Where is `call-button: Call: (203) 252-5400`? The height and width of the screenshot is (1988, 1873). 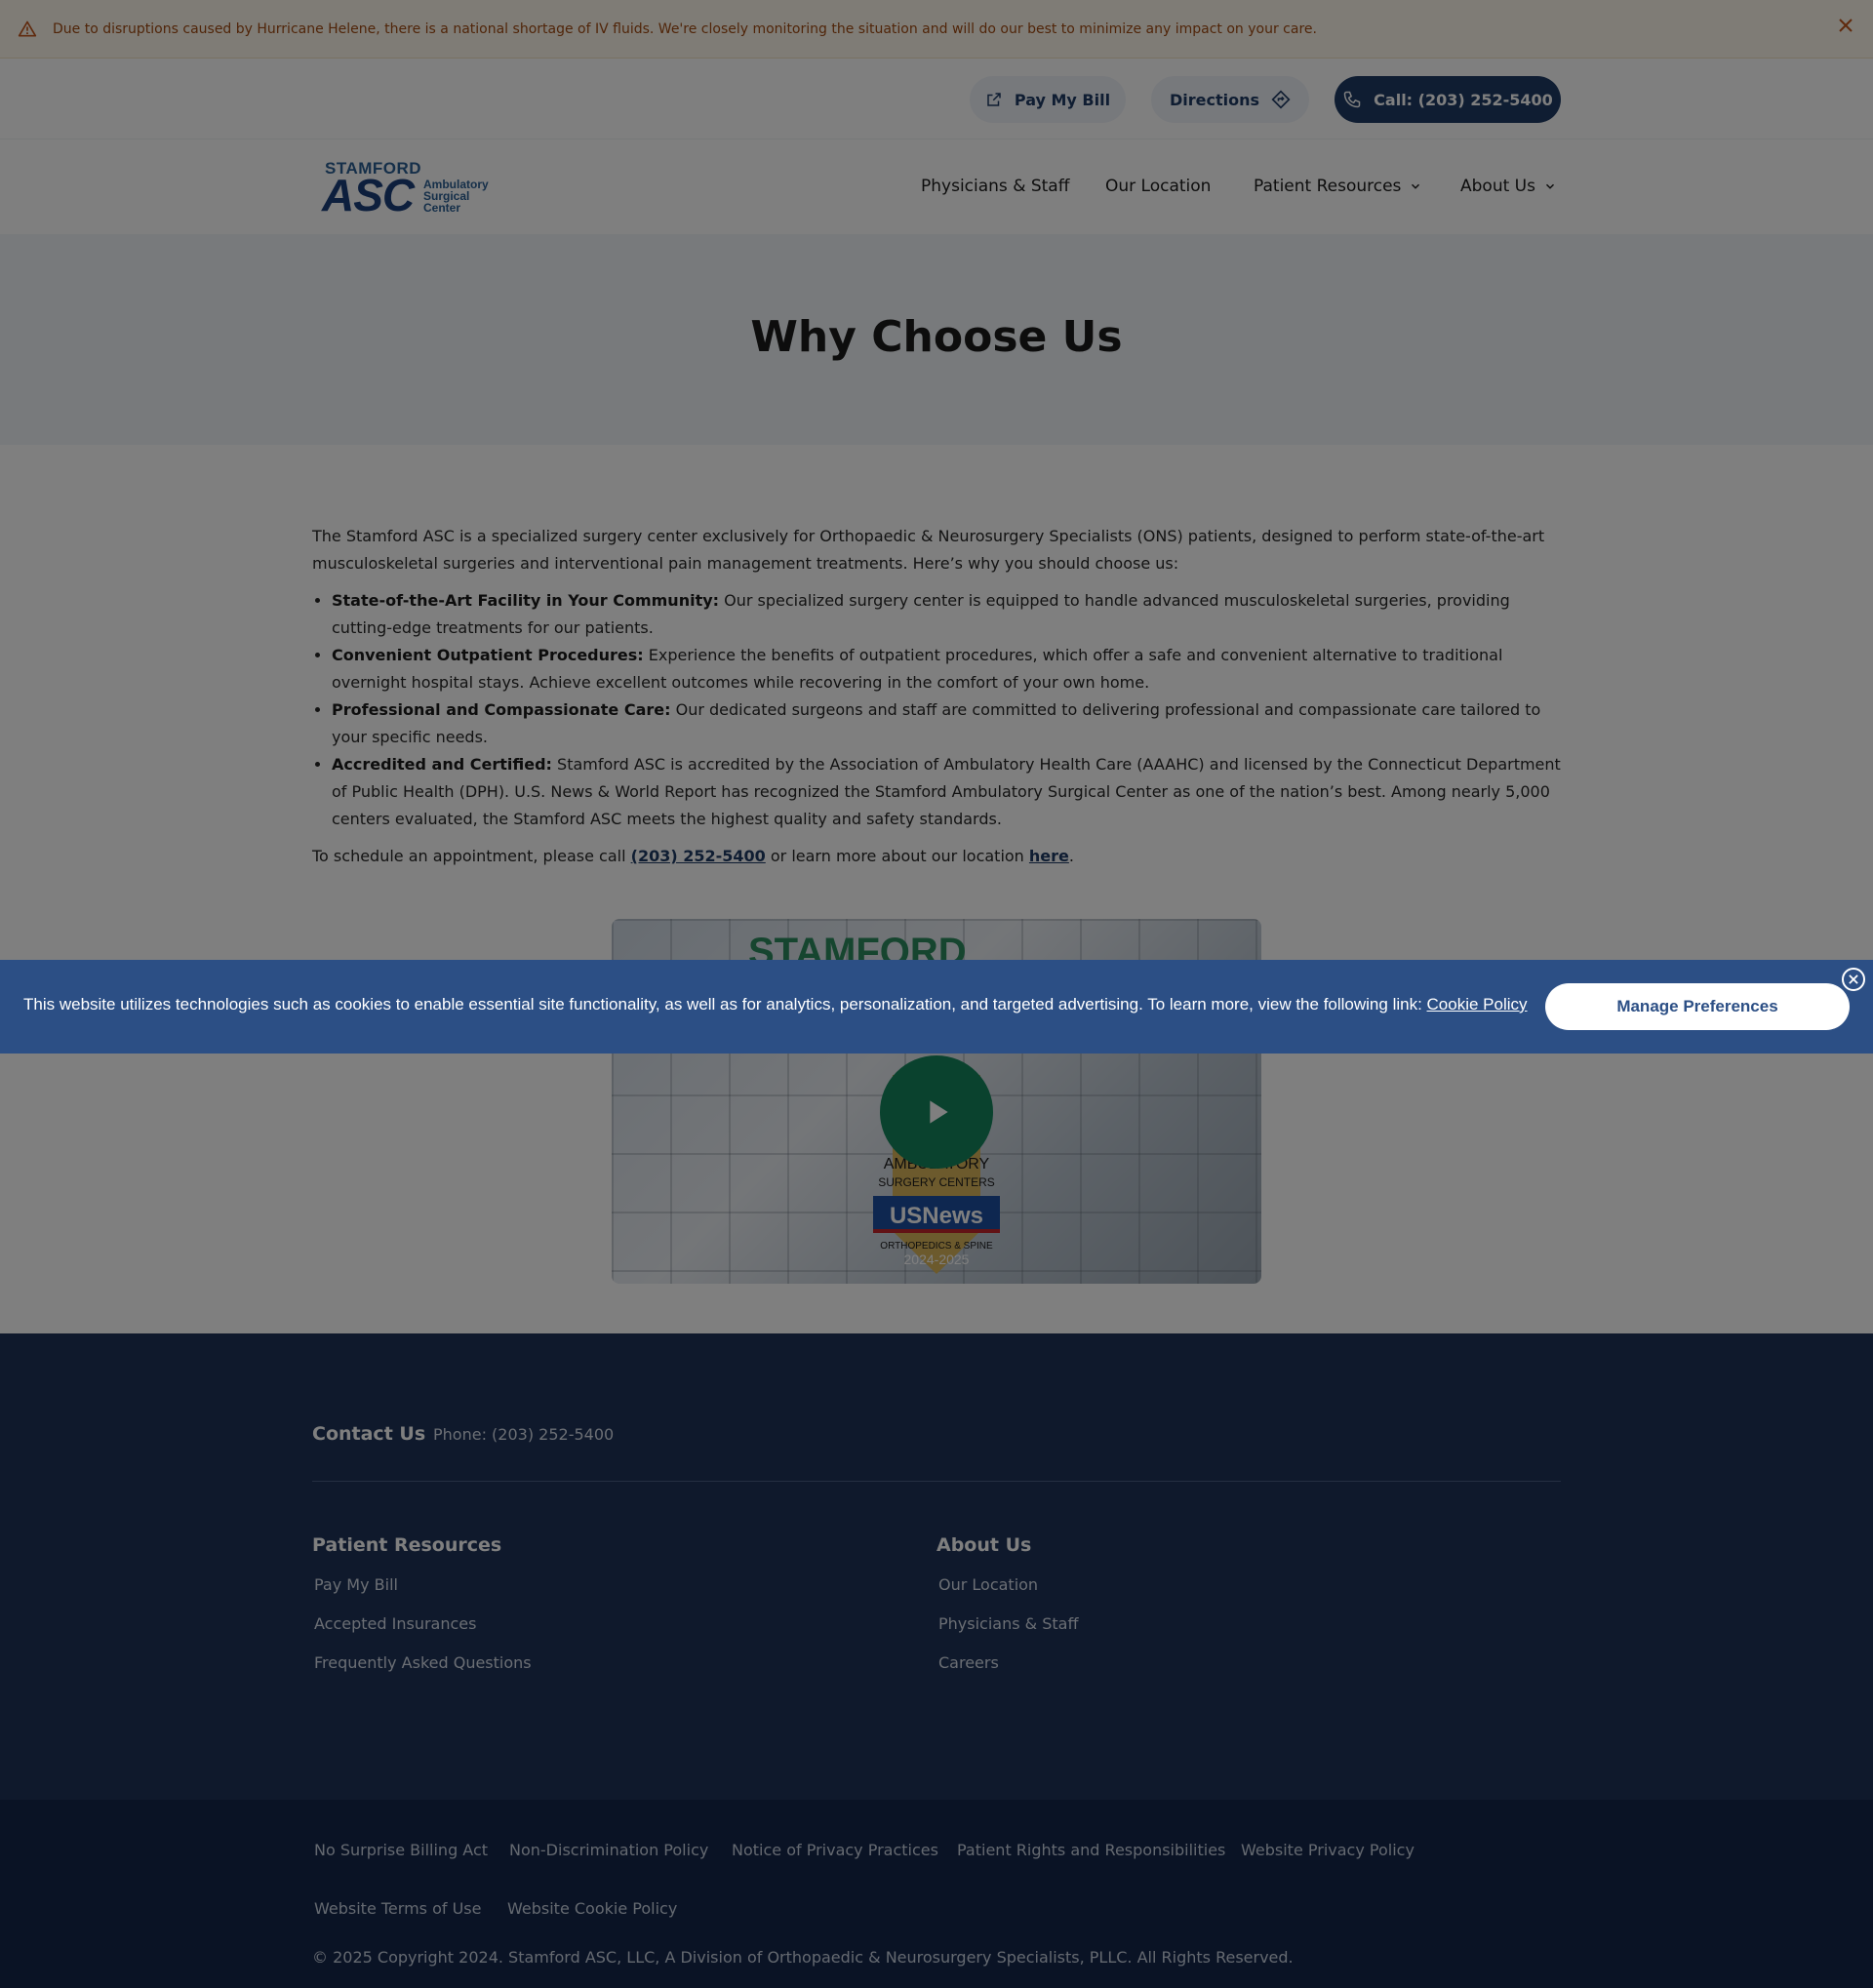
call-button: Call: (203) 252-5400 is located at coordinates (1448, 99).